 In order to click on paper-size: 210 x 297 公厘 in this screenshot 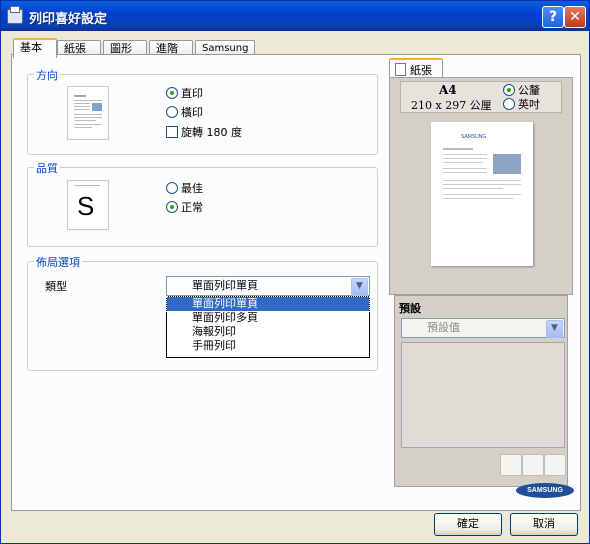, I will do `click(451, 105)`.